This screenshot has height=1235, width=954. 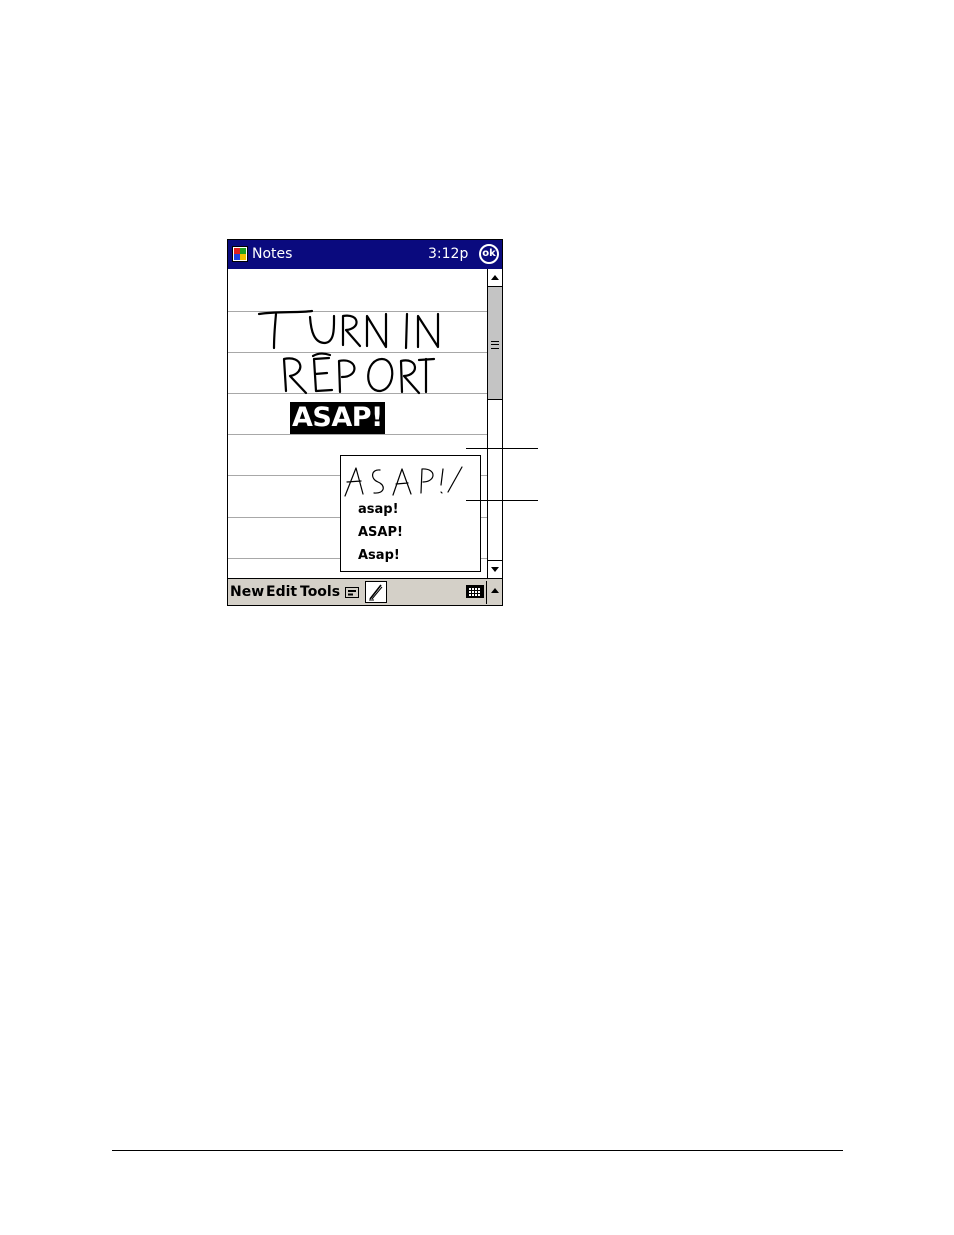 I want to click on title-bar: Notes 3:12p ok, so click(x=365, y=254).